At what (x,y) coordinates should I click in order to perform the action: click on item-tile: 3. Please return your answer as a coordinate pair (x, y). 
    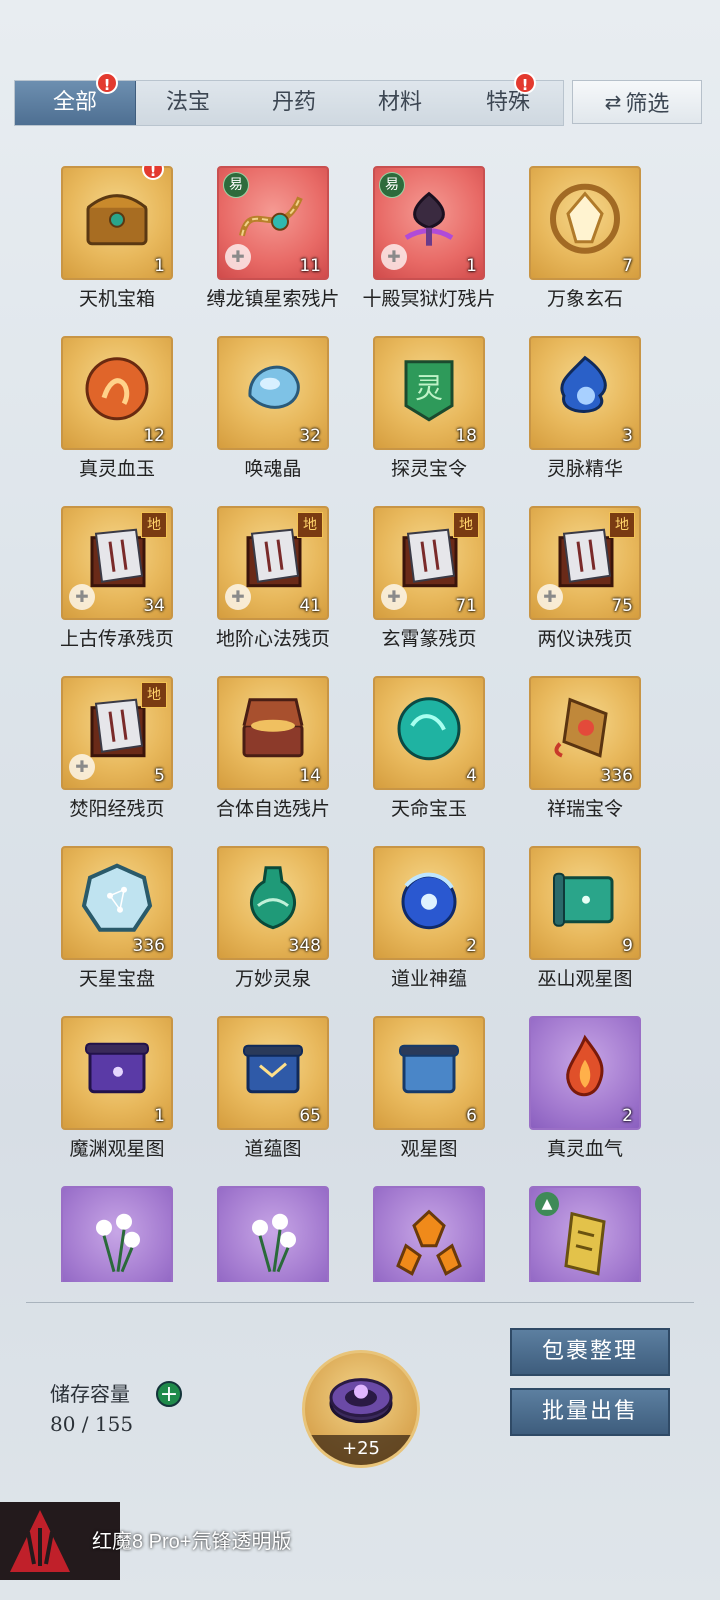
    Looking at the image, I should click on (585, 393).